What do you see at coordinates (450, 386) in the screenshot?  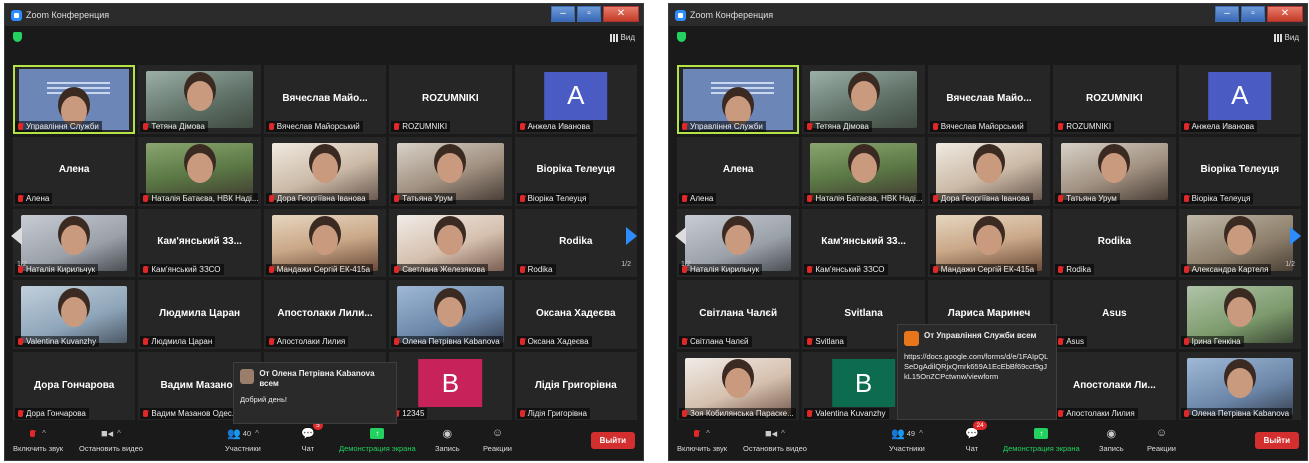 I see `participant-tile: B 12345` at bounding box center [450, 386].